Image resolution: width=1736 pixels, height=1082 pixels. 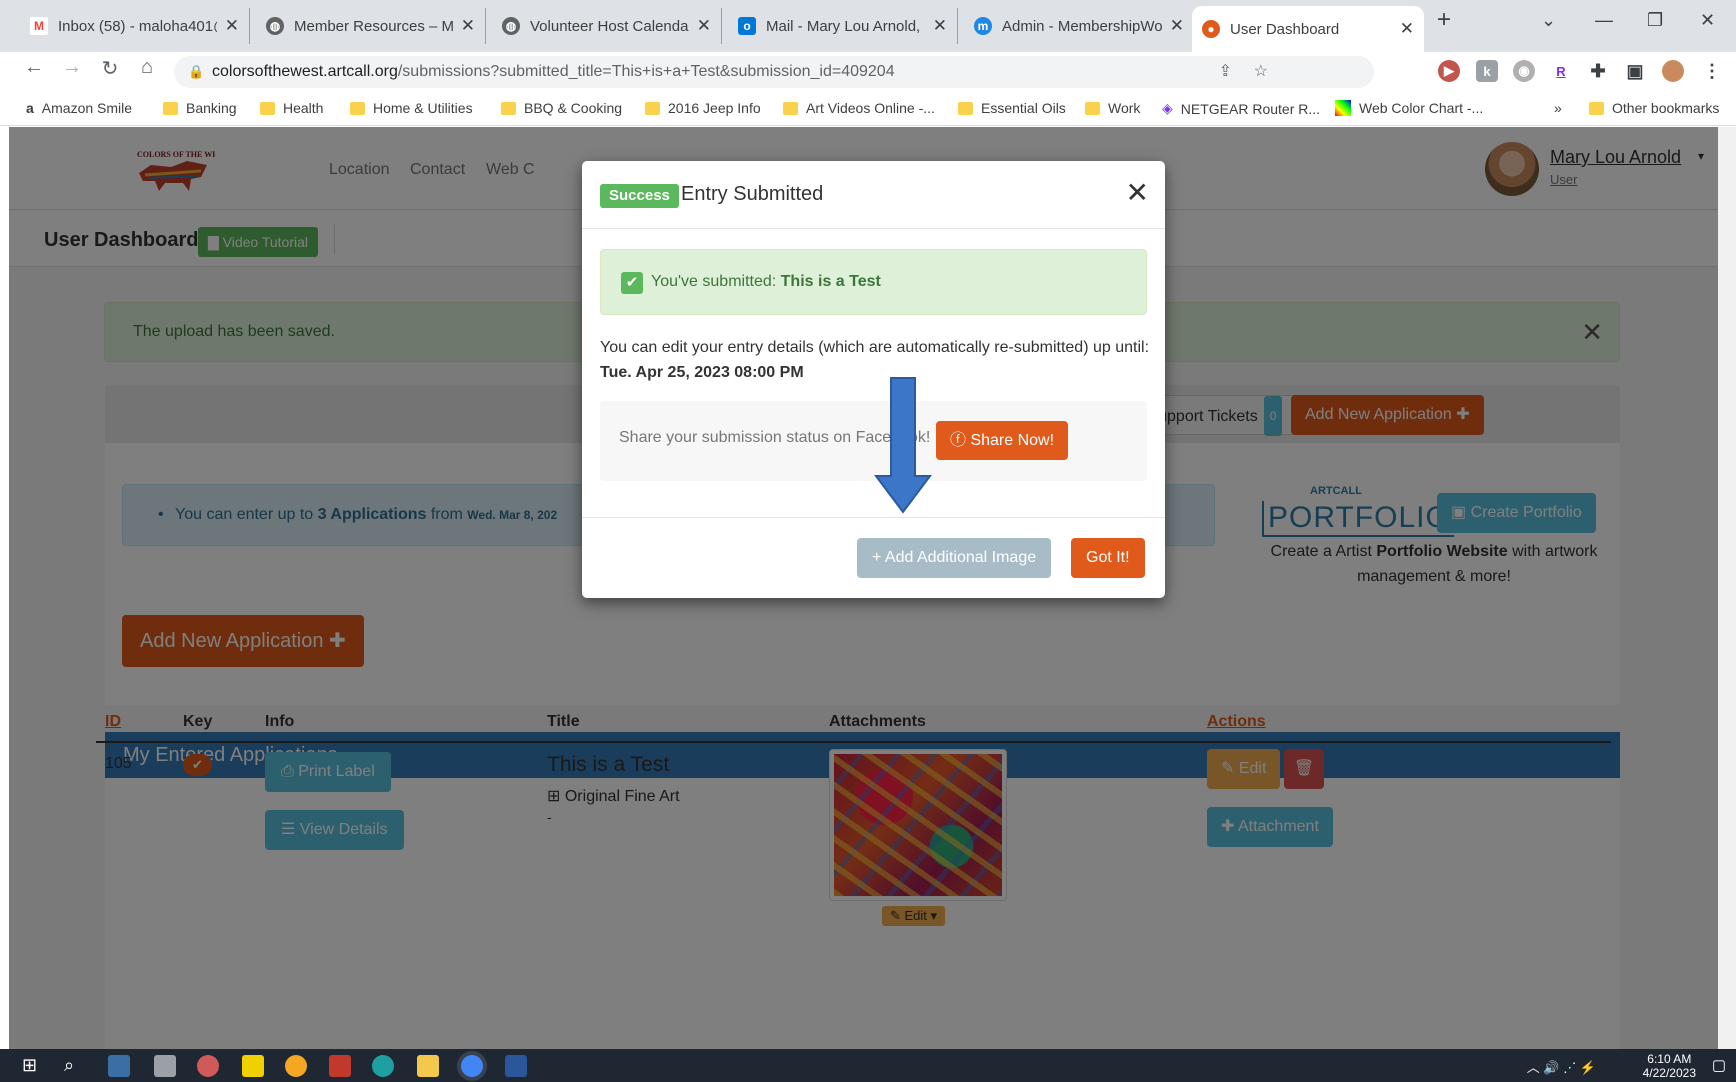 I want to click on minimize-button: —, so click(x=1604, y=20).